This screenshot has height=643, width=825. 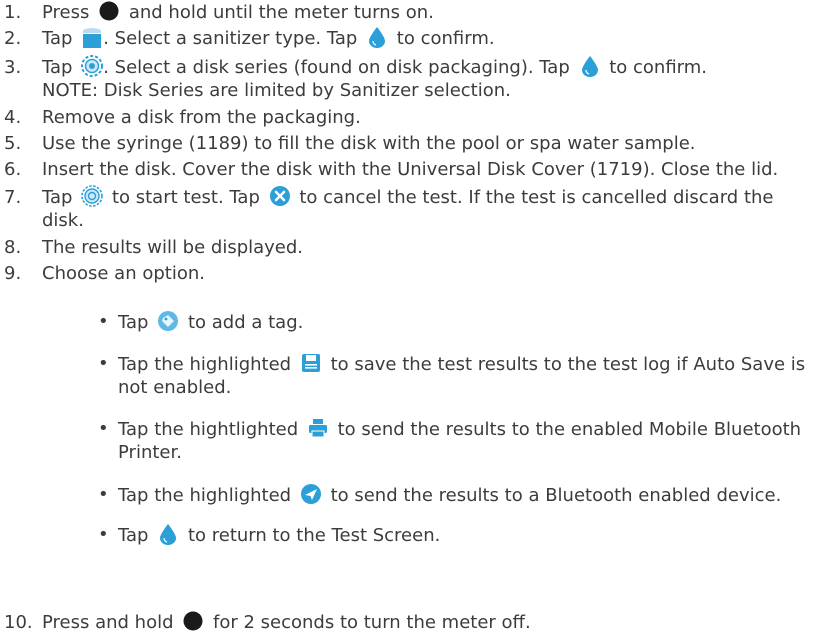 I want to click on tag-icon, so click(x=168, y=321).